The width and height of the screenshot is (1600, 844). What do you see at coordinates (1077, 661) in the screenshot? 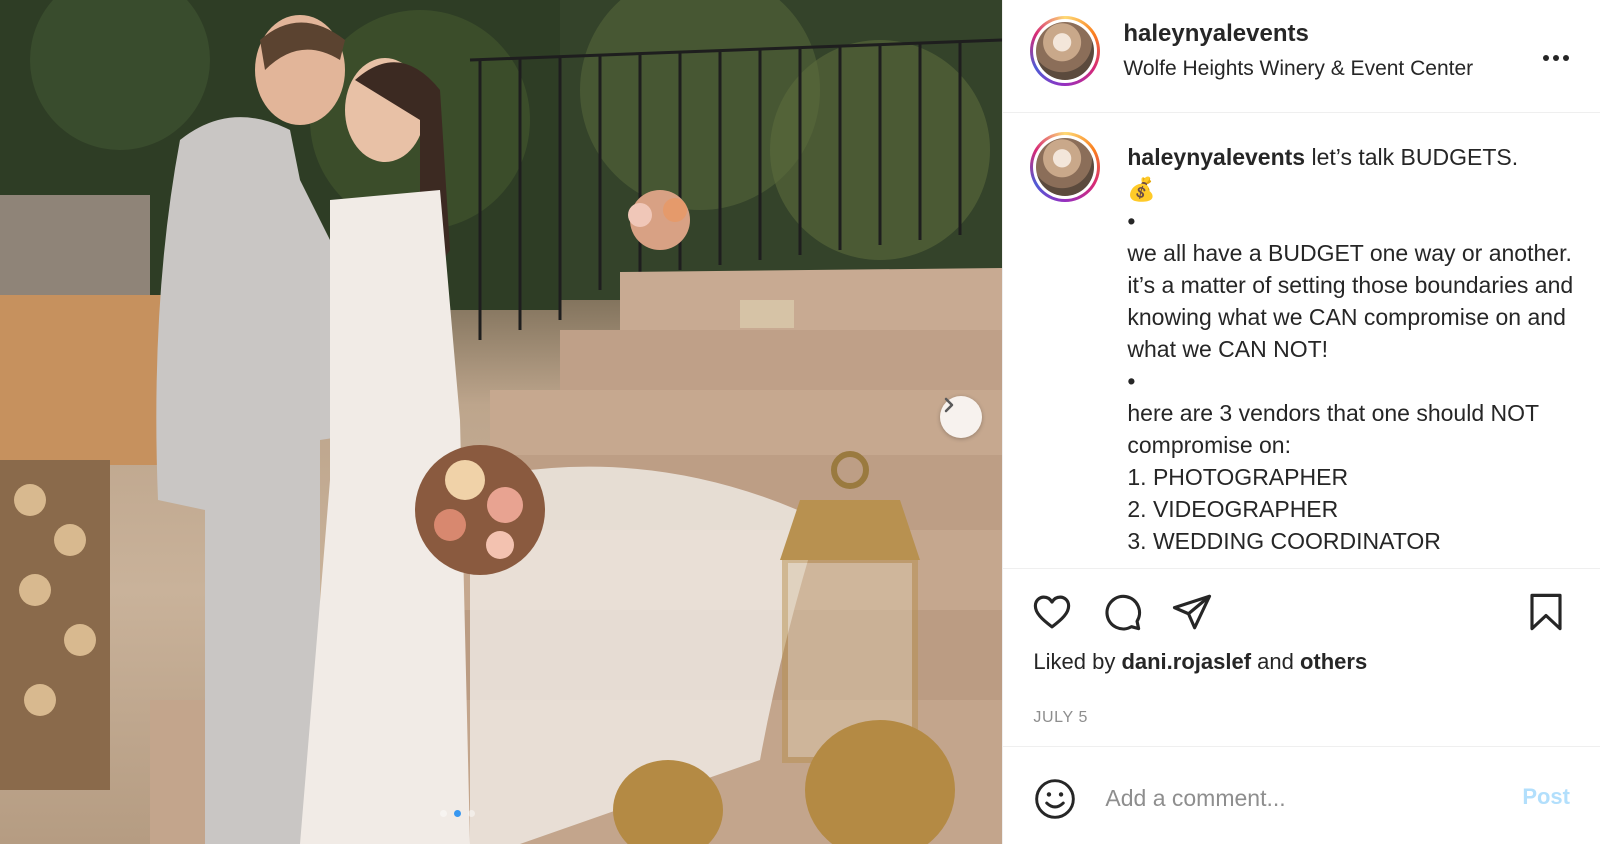
I see `likes-prefix: Liked by` at bounding box center [1077, 661].